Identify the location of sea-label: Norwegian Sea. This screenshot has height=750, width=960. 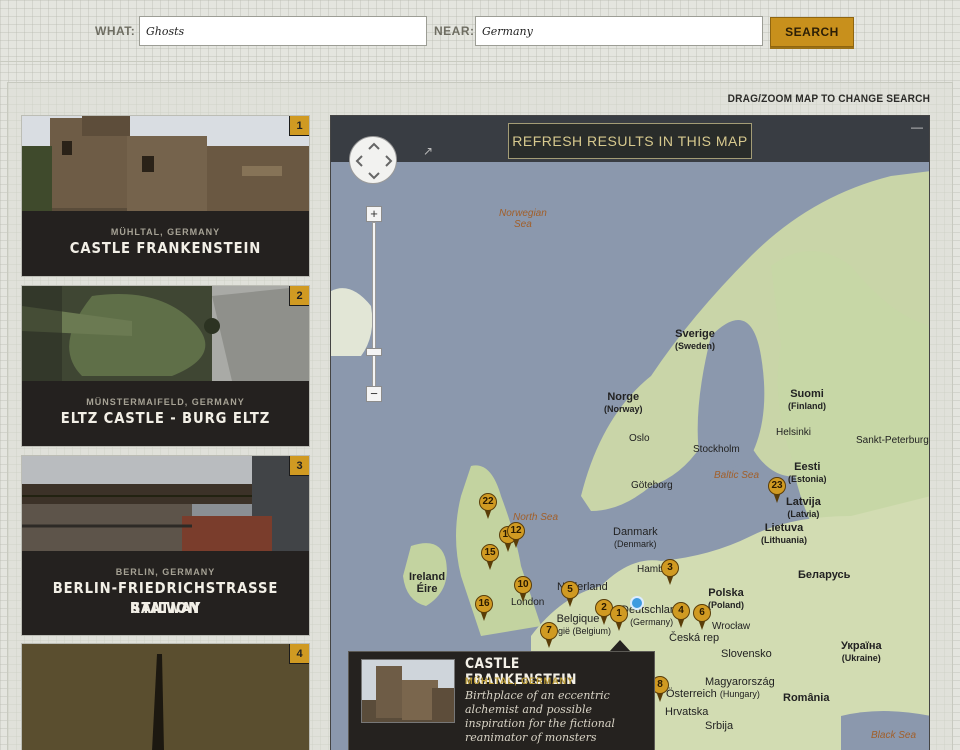
(523, 219).